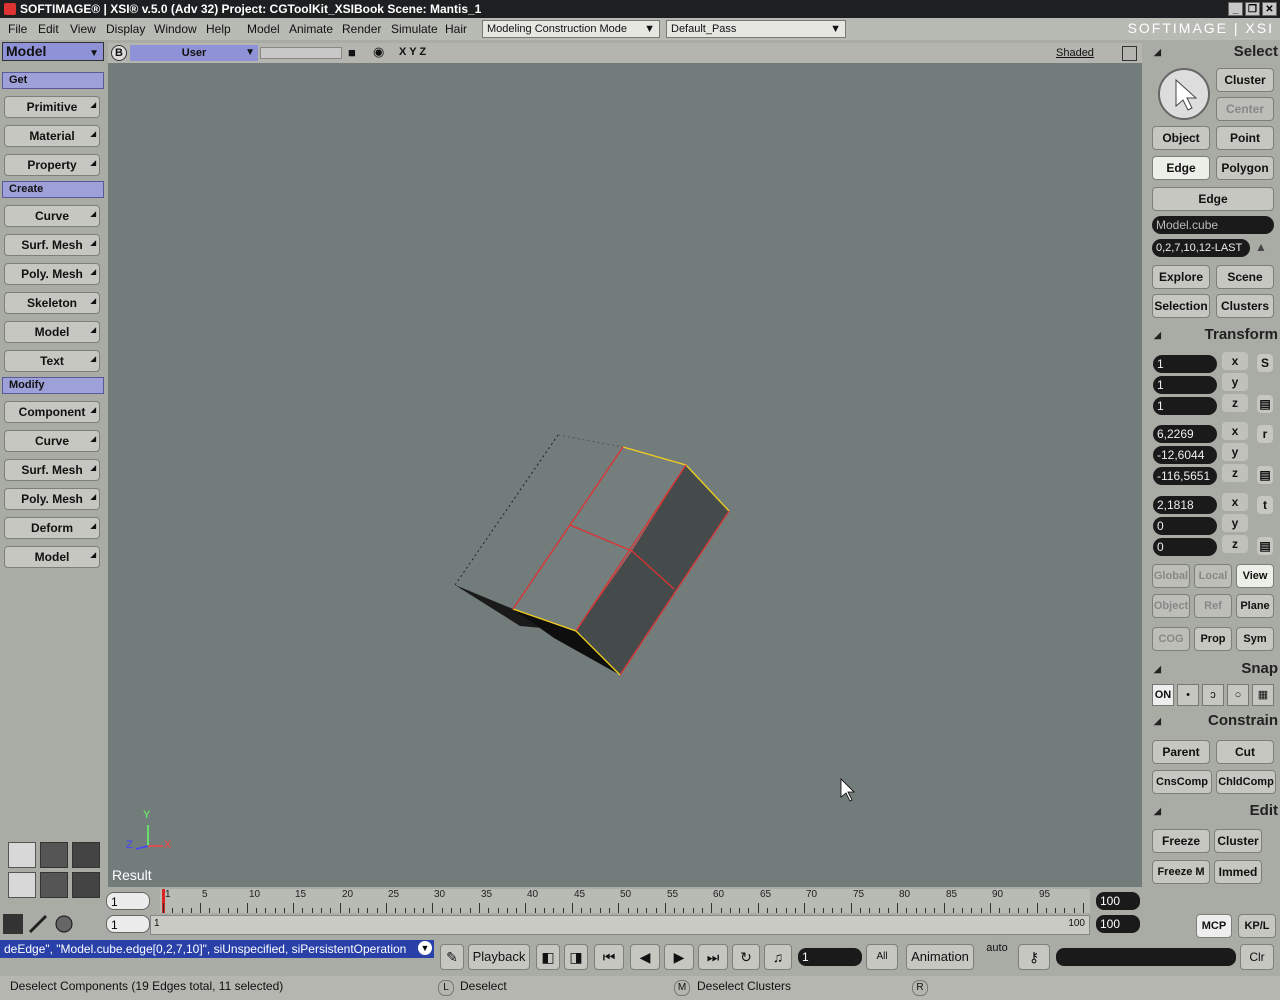  I want to click on menu-display: Display, so click(125, 29).